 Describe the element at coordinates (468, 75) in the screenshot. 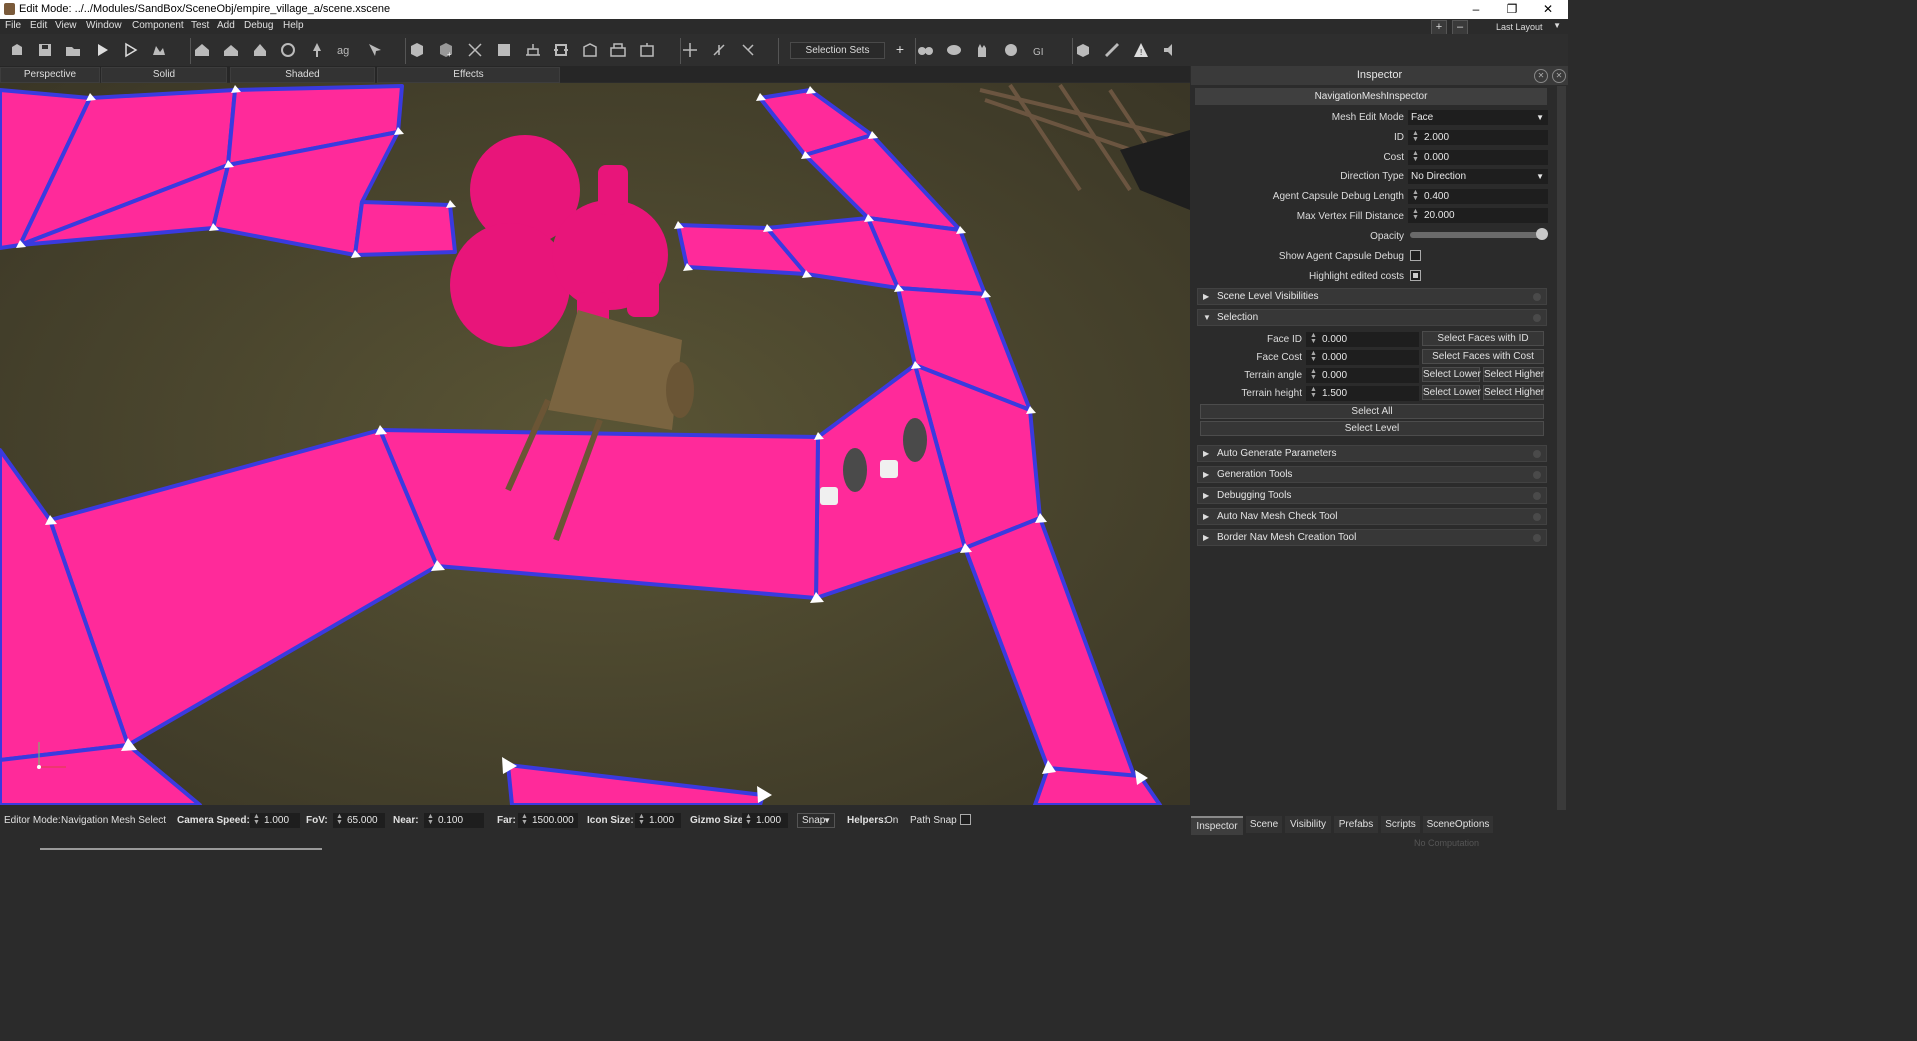

I see `tab-effects: Effects` at that location.